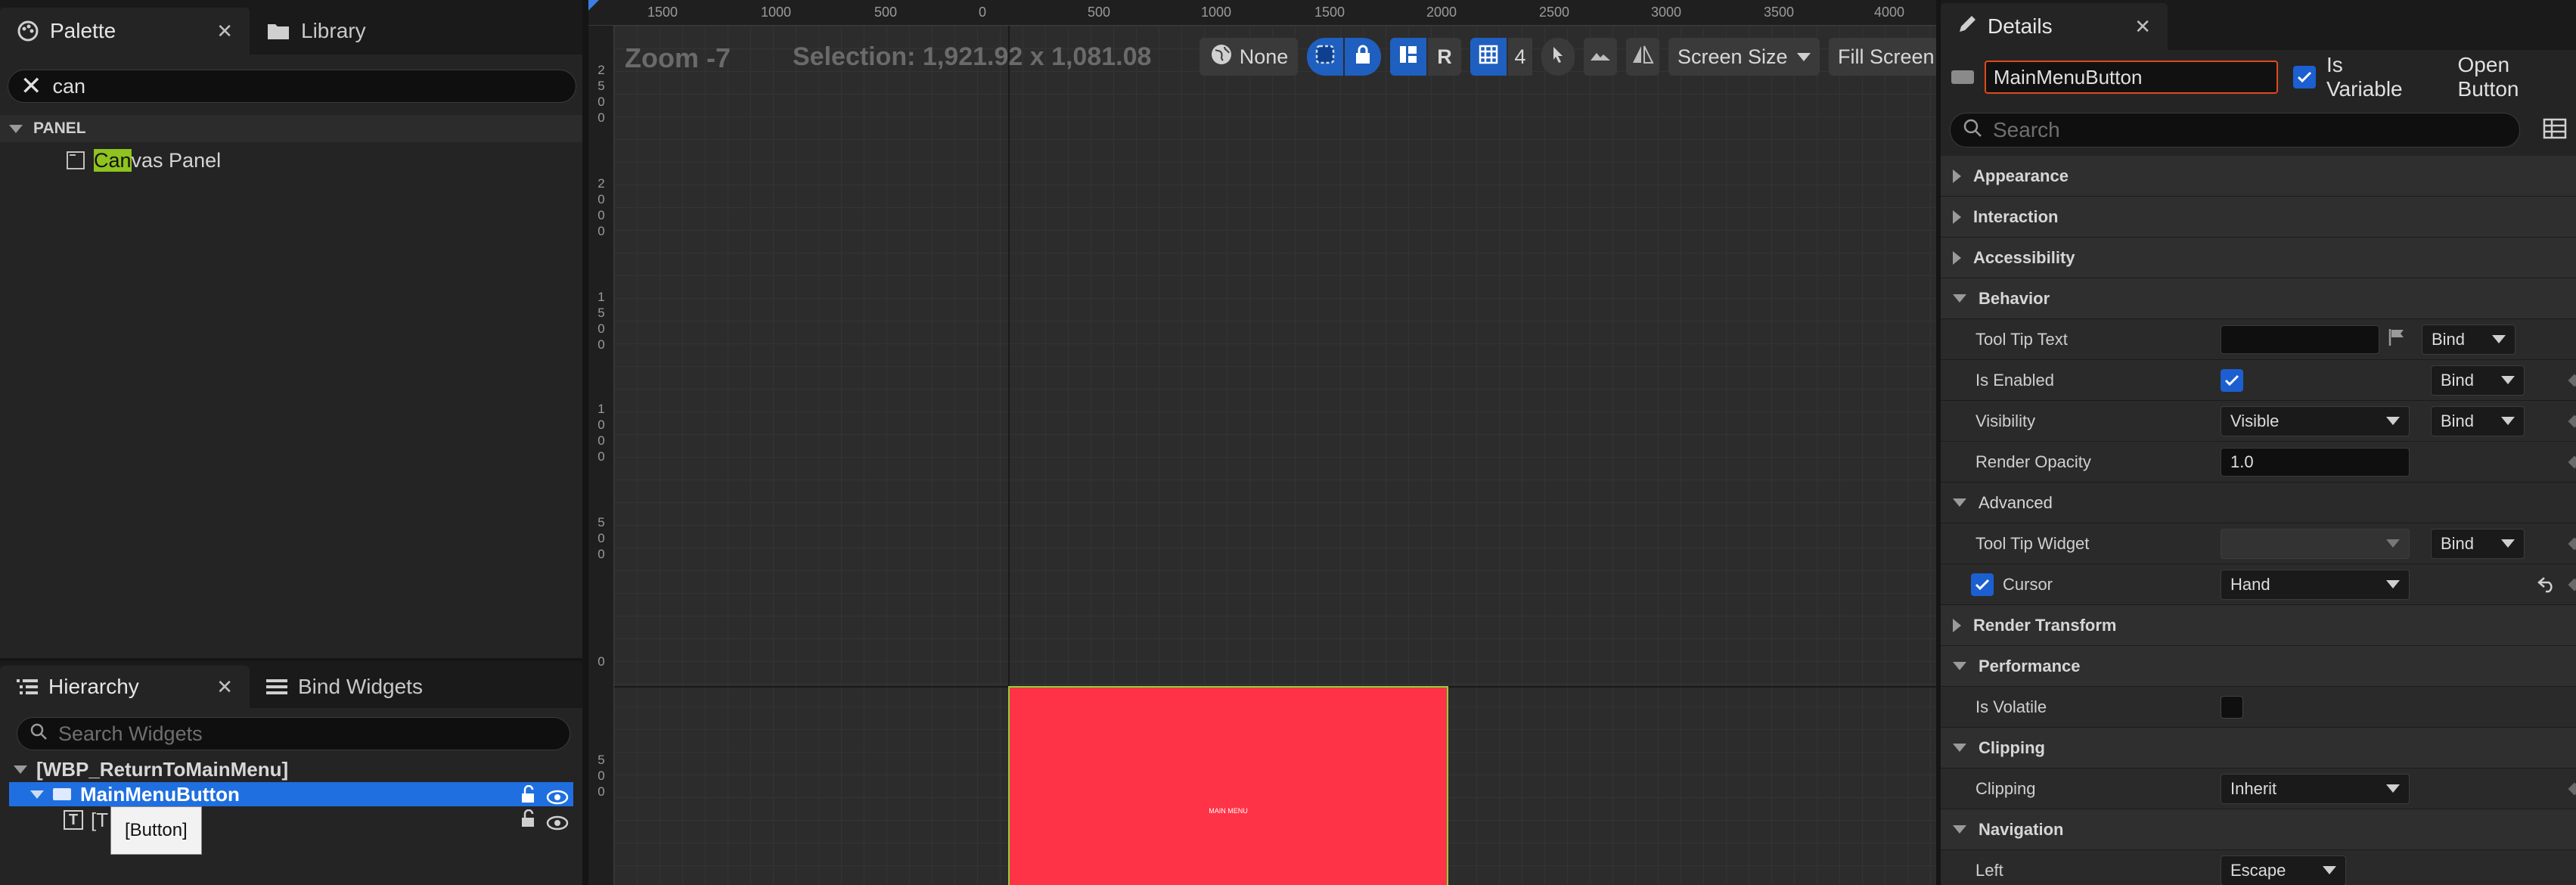 The image size is (2576, 885). What do you see at coordinates (2304, 77) in the screenshot?
I see `is-variable-checkbox` at bounding box center [2304, 77].